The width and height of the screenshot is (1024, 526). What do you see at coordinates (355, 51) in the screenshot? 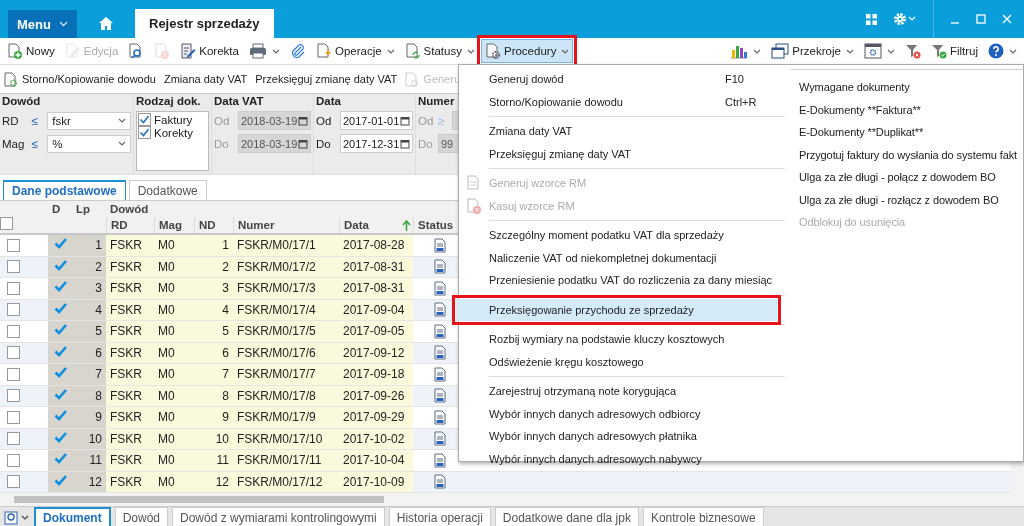
I see `toolbar-button: Operacje` at bounding box center [355, 51].